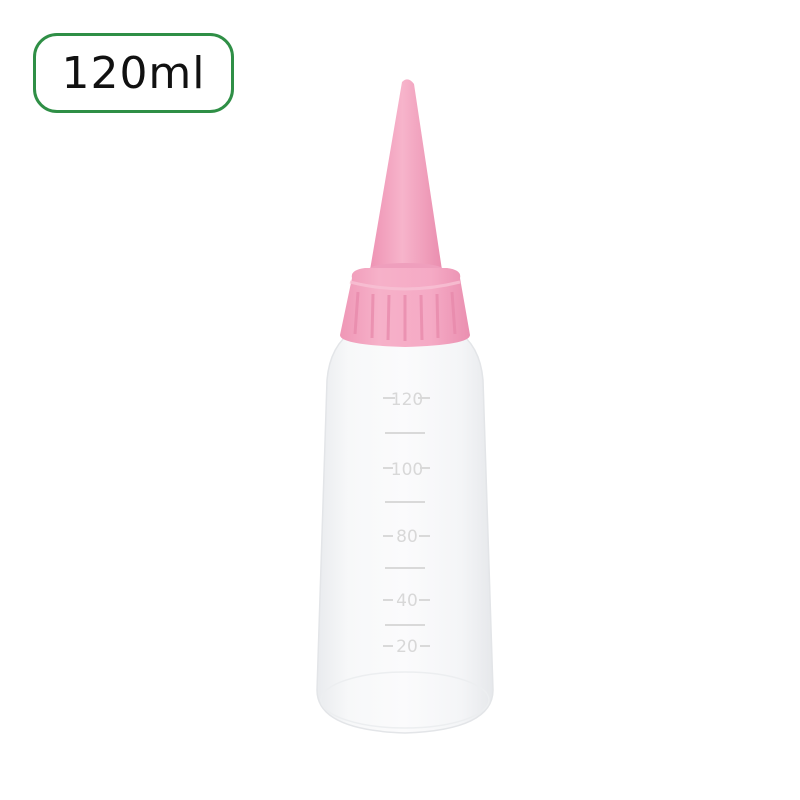 This screenshot has width=800, height=800. Describe the element at coordinates (407, 601) in the screenshot. I see `graduation-label-40: 40` at that location.